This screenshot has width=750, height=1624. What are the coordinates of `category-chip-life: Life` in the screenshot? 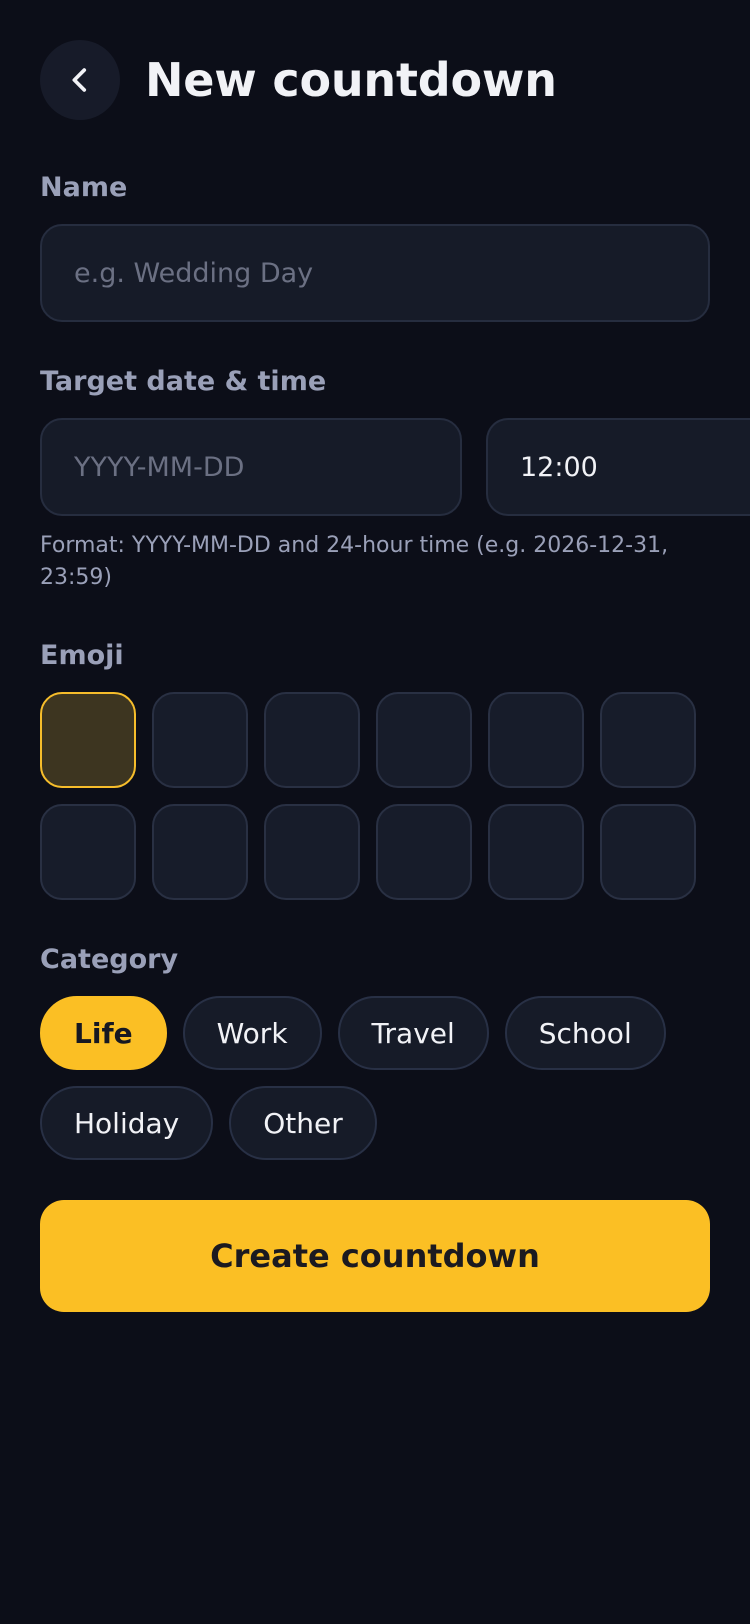 It's located at (103, 1033).